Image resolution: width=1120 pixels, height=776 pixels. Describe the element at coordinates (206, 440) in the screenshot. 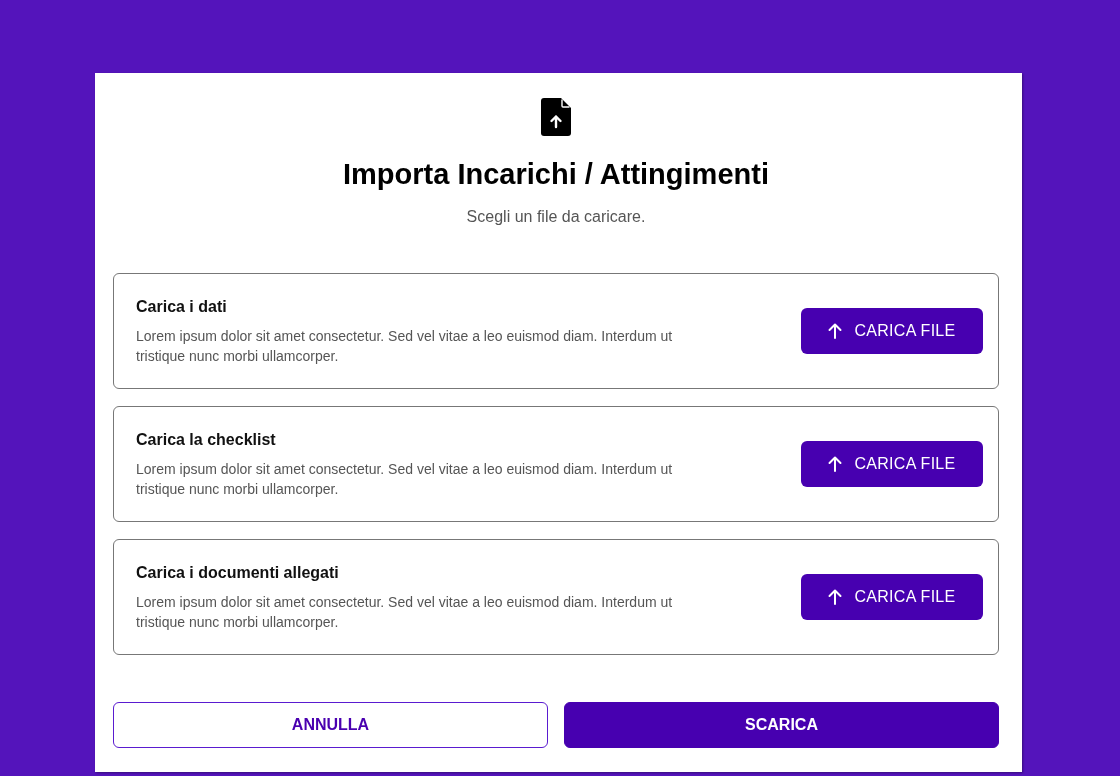

I see `card-title: Carica la checklist` at that location.